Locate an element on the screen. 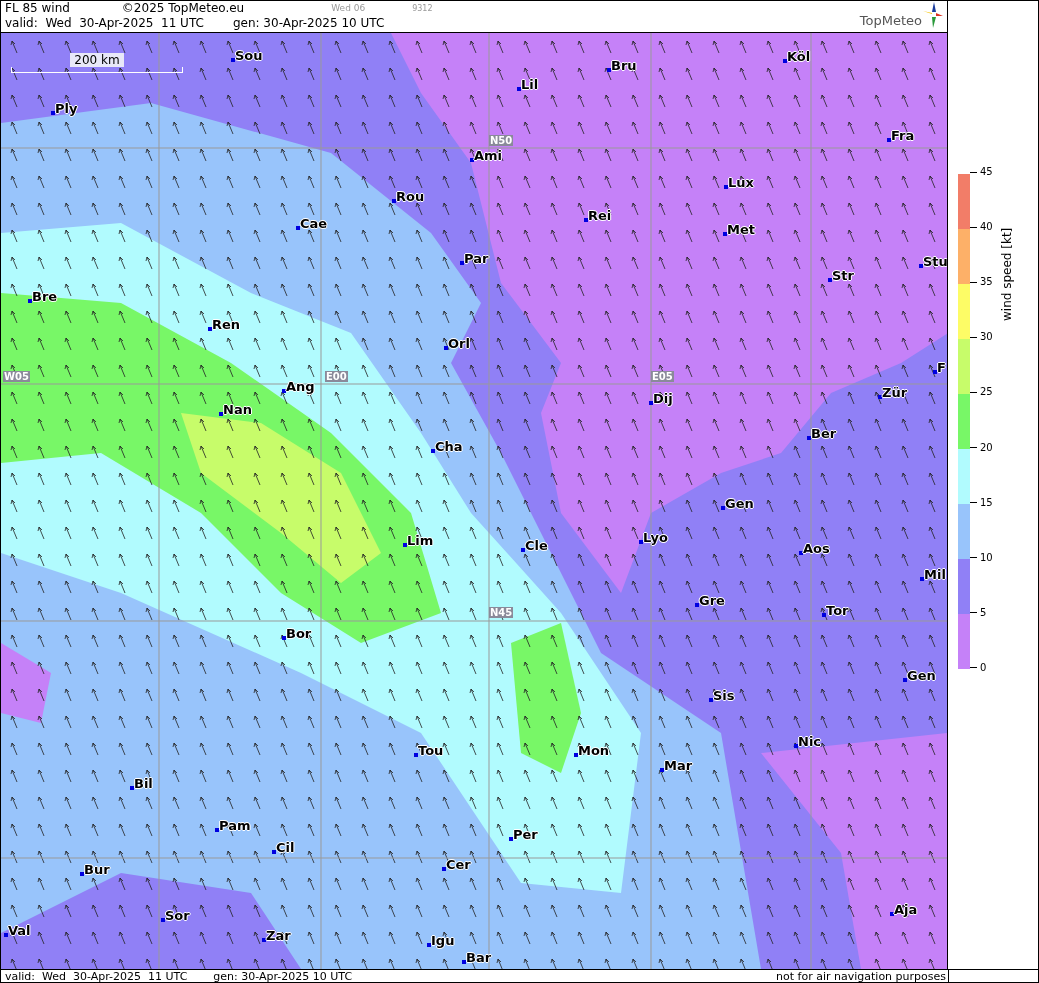 This screenshot has height=983, width=1039. city-label: Zür is located at coordinates (895, 392).